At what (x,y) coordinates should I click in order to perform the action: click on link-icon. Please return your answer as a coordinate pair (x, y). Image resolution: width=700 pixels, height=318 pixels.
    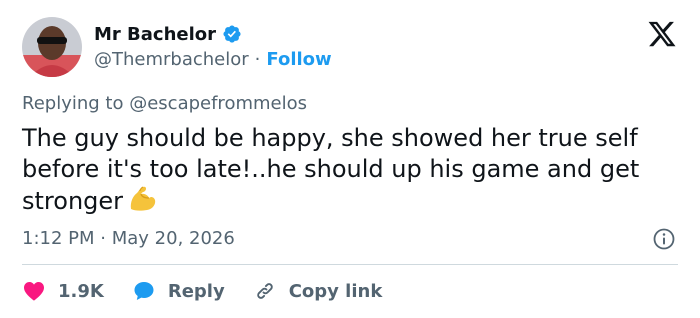
    Looking at the image, I should click on (264, 291).